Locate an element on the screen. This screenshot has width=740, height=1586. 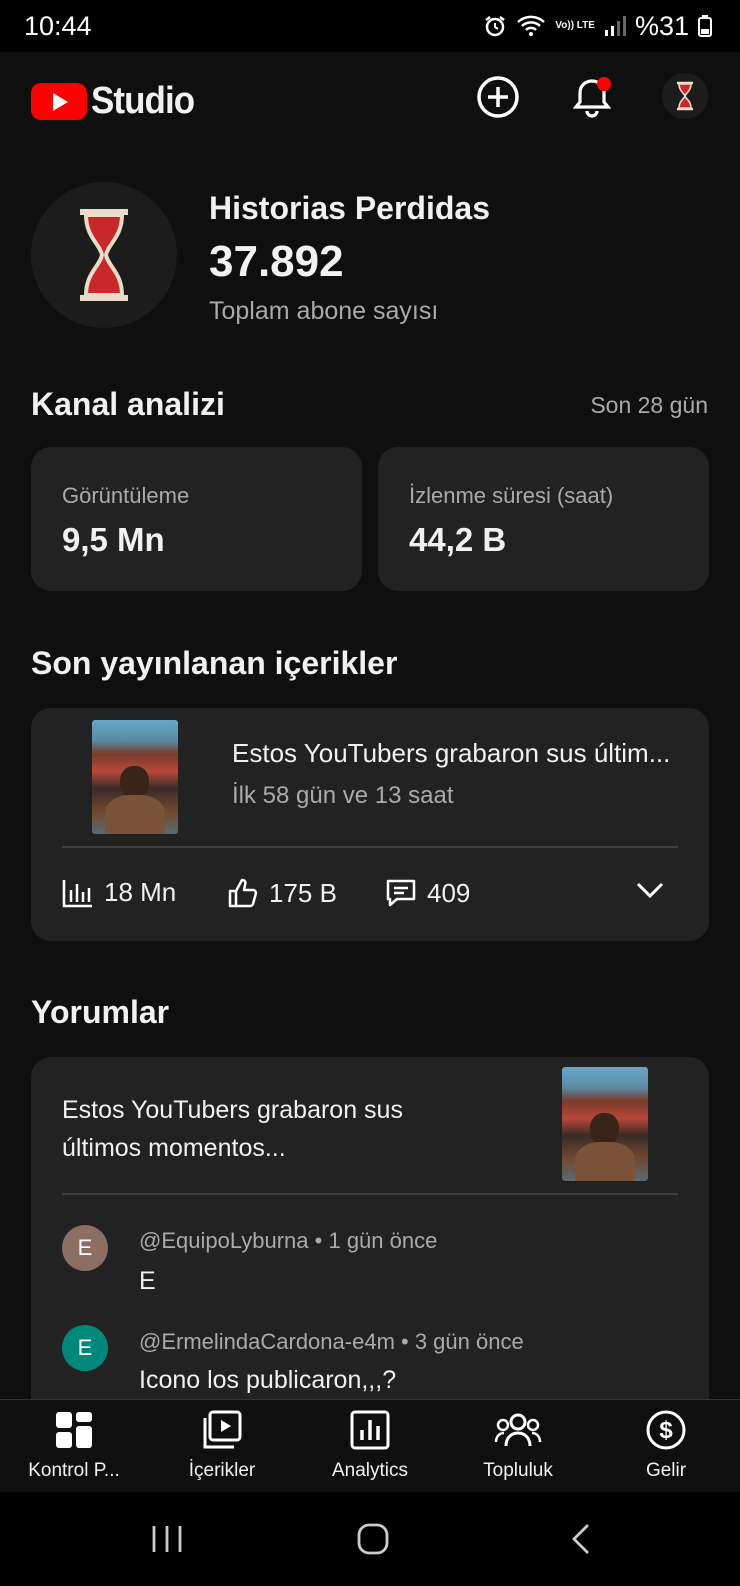
home-icon is located at coordinates (373, 1539).